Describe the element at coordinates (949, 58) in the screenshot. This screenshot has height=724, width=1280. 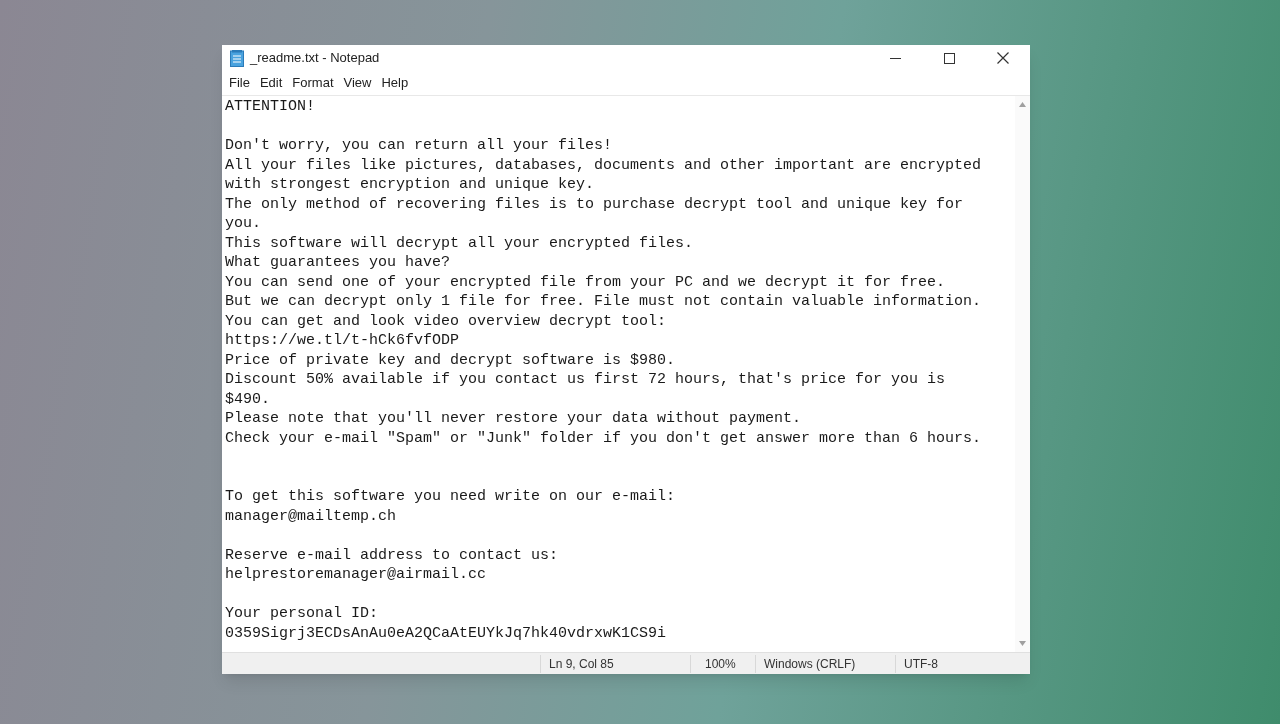
I see `maximize-icon` at that location.